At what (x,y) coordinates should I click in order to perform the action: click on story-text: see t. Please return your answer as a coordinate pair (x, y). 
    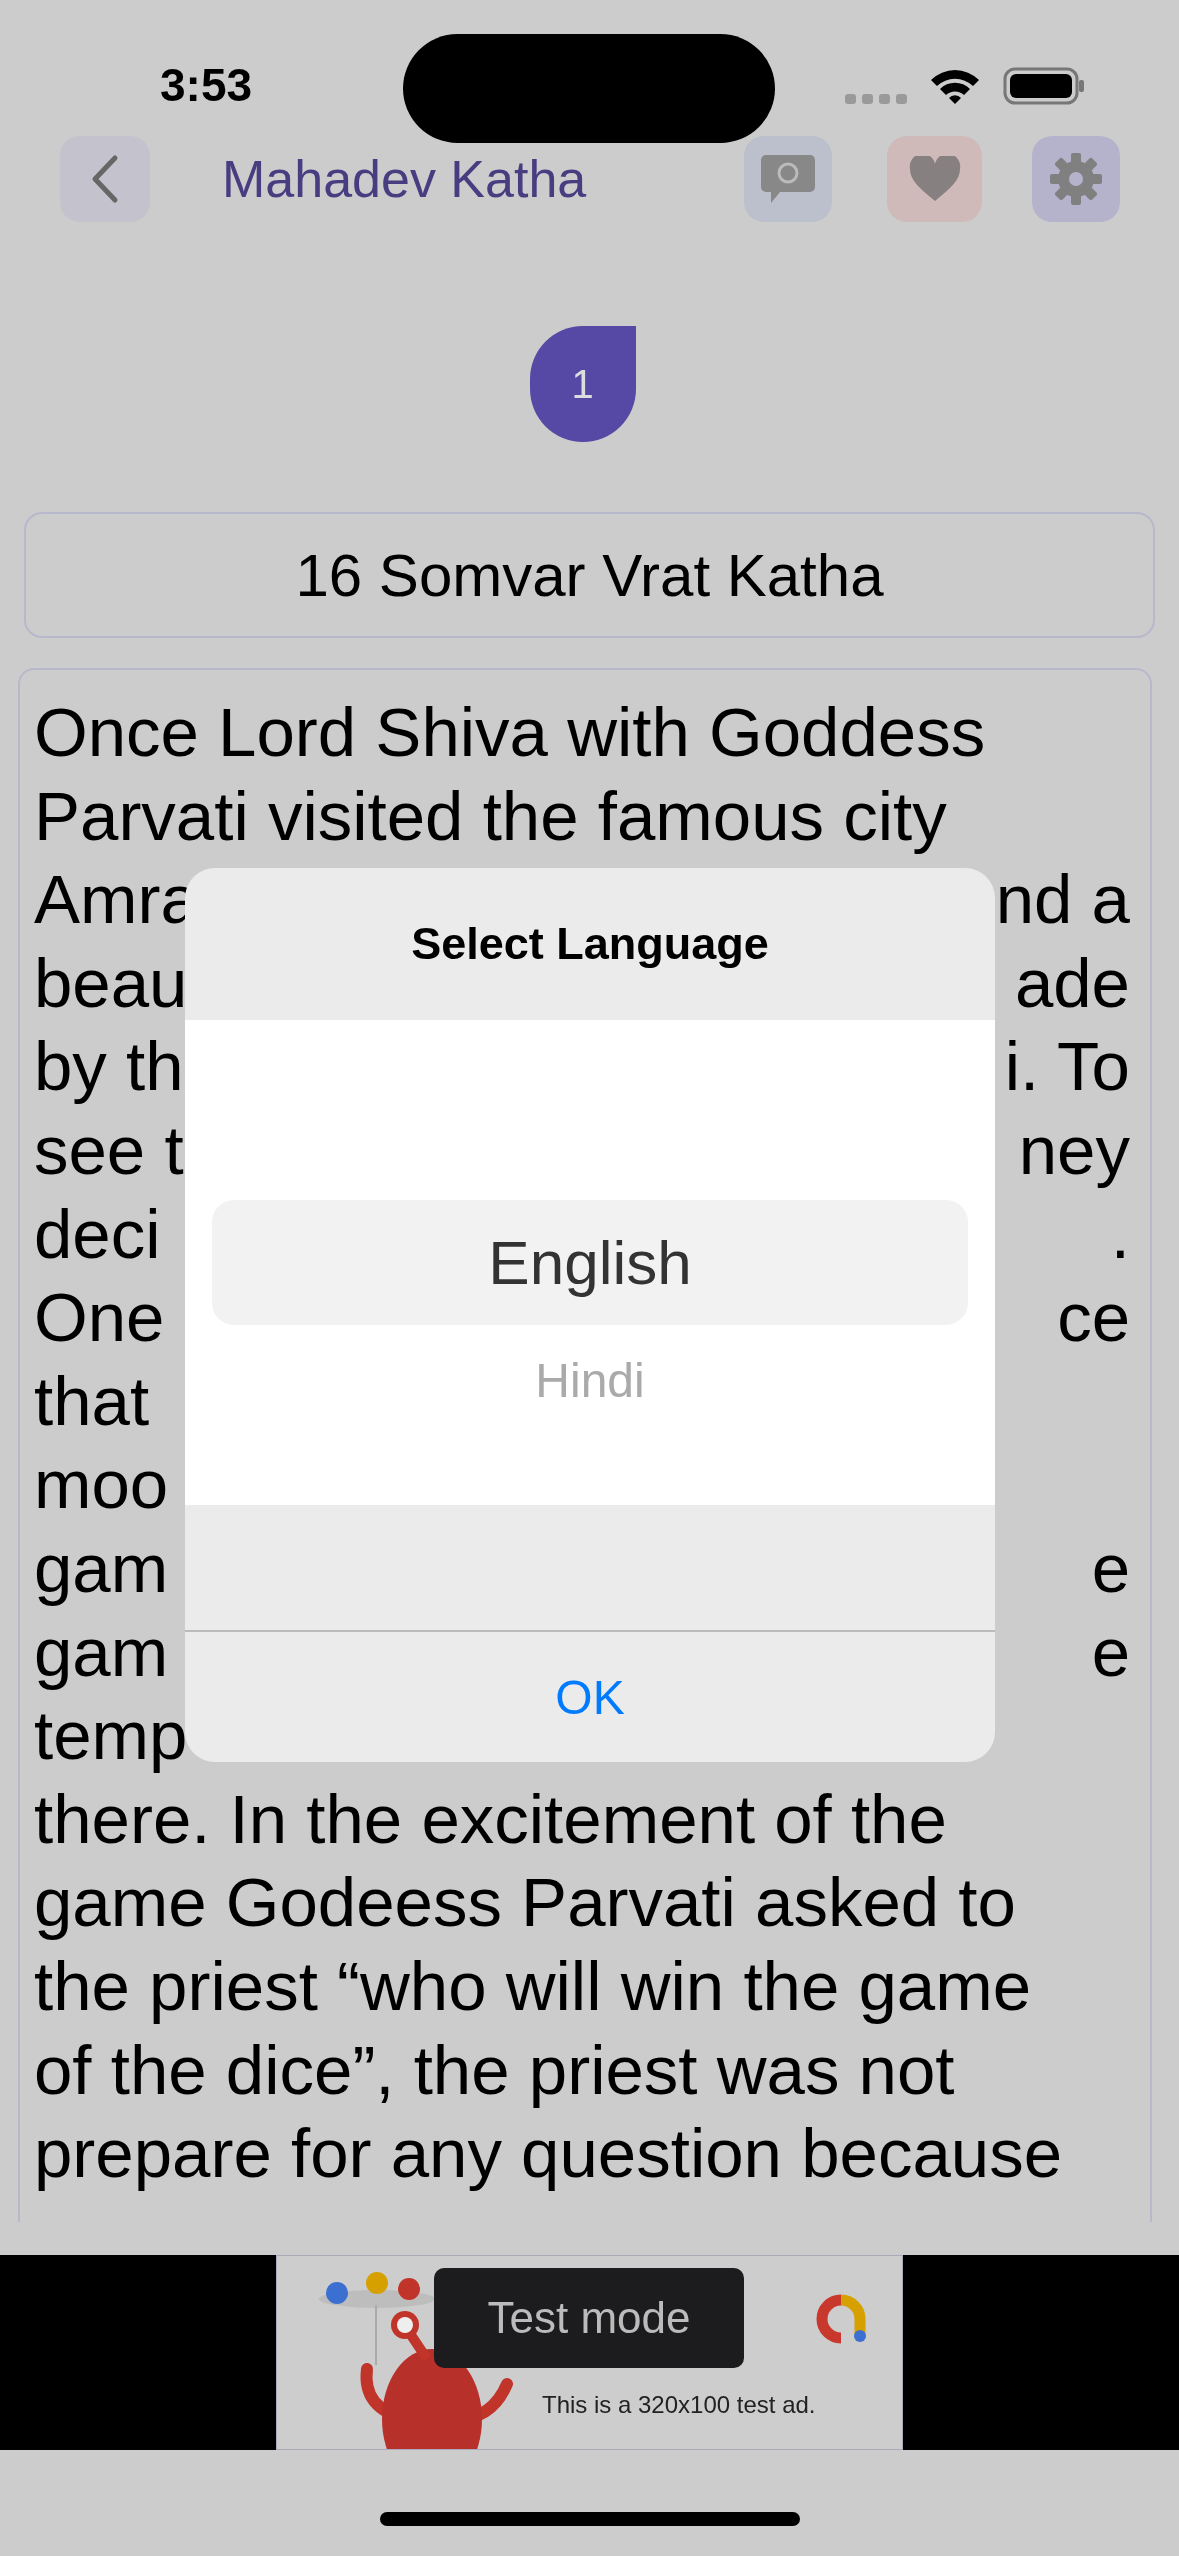
    Looking at the image, I should click on (109, 1150).